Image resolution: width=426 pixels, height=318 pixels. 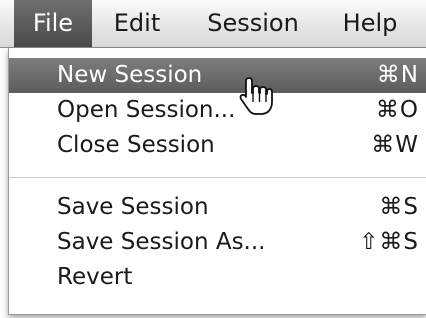 I want to click on menu-file: File, so click(x=53, y=23).